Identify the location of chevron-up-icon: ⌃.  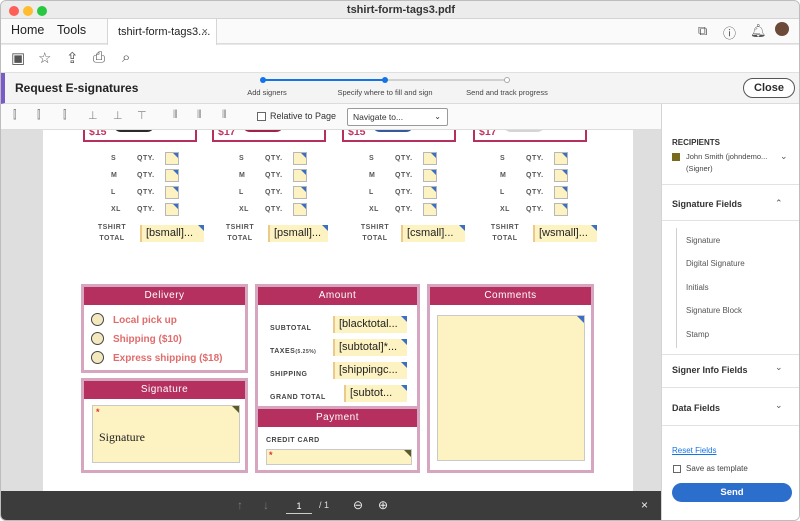
(779, 203).